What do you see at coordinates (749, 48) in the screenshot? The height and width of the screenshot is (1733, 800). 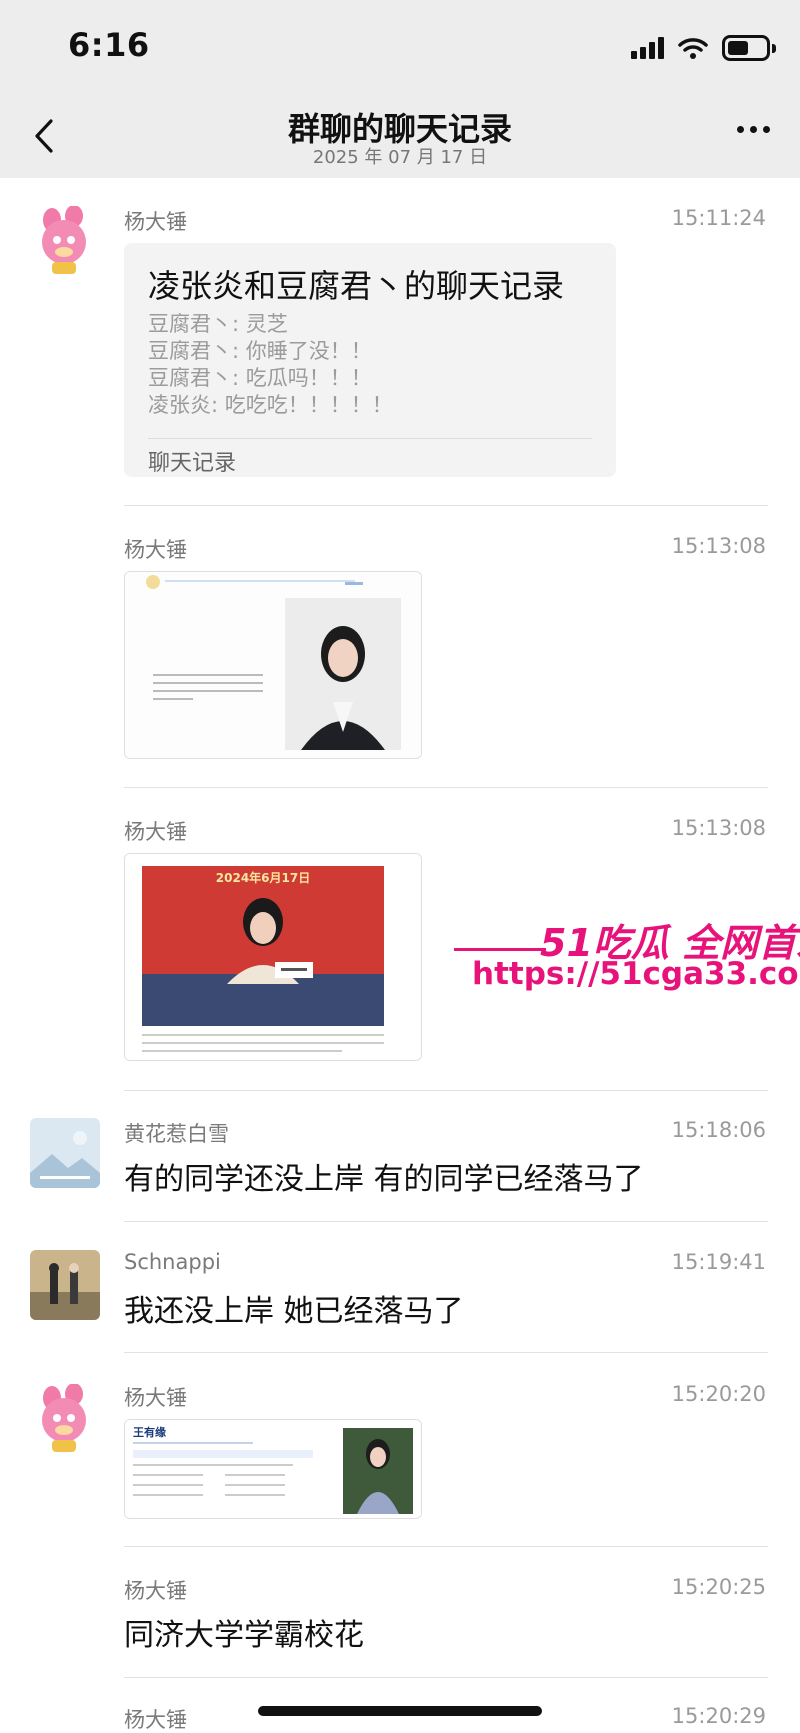 I see `battery-icon` at bounding box center [749, 48].